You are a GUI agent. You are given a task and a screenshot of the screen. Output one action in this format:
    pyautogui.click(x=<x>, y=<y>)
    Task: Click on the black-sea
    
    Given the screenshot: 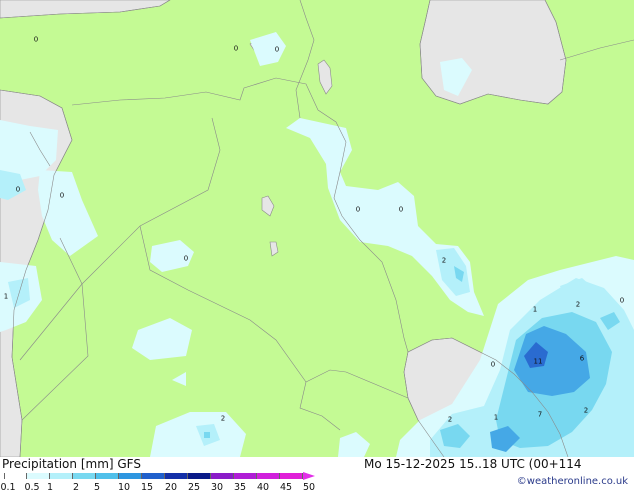 What is the action you would take?
    pyautogui.click(x=85, y=9)
    